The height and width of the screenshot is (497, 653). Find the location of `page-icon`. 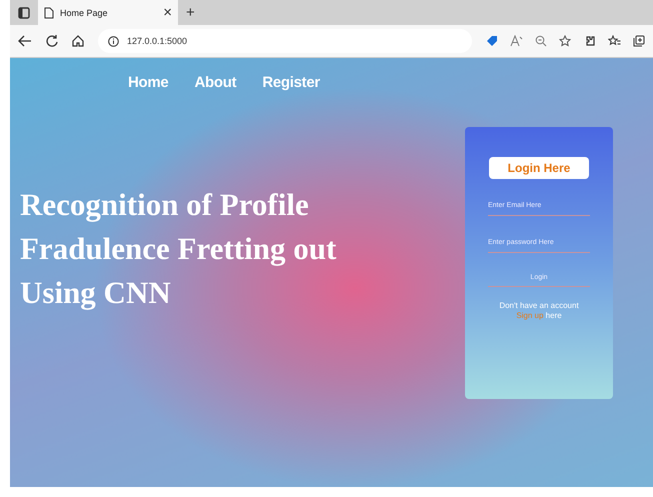

page-icon is located at coordinates (49, 12).